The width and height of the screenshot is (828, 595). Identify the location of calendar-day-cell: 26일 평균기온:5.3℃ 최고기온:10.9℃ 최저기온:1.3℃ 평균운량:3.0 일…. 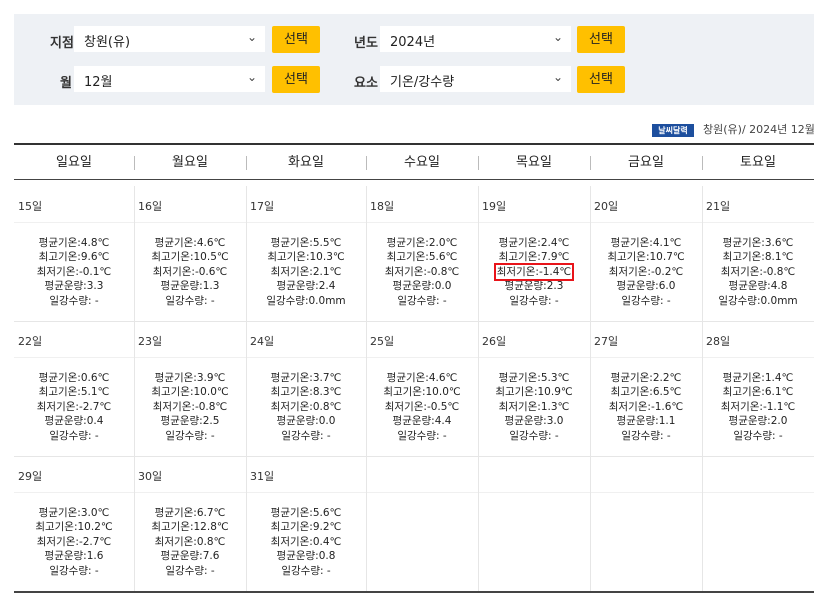
(534, 388).